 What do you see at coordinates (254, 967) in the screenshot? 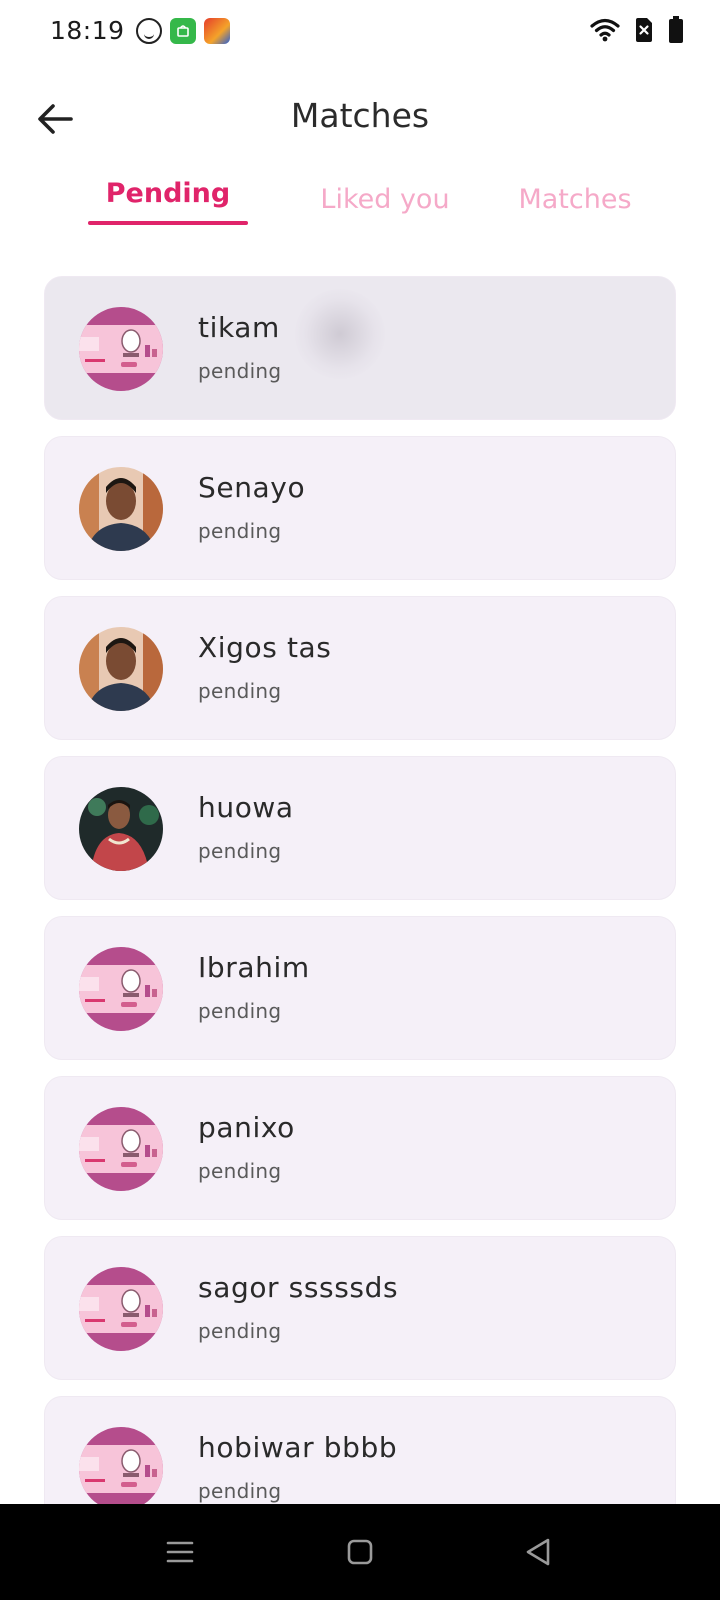
I see `match-name: Ibrahim` at bounding box center [254, 967].